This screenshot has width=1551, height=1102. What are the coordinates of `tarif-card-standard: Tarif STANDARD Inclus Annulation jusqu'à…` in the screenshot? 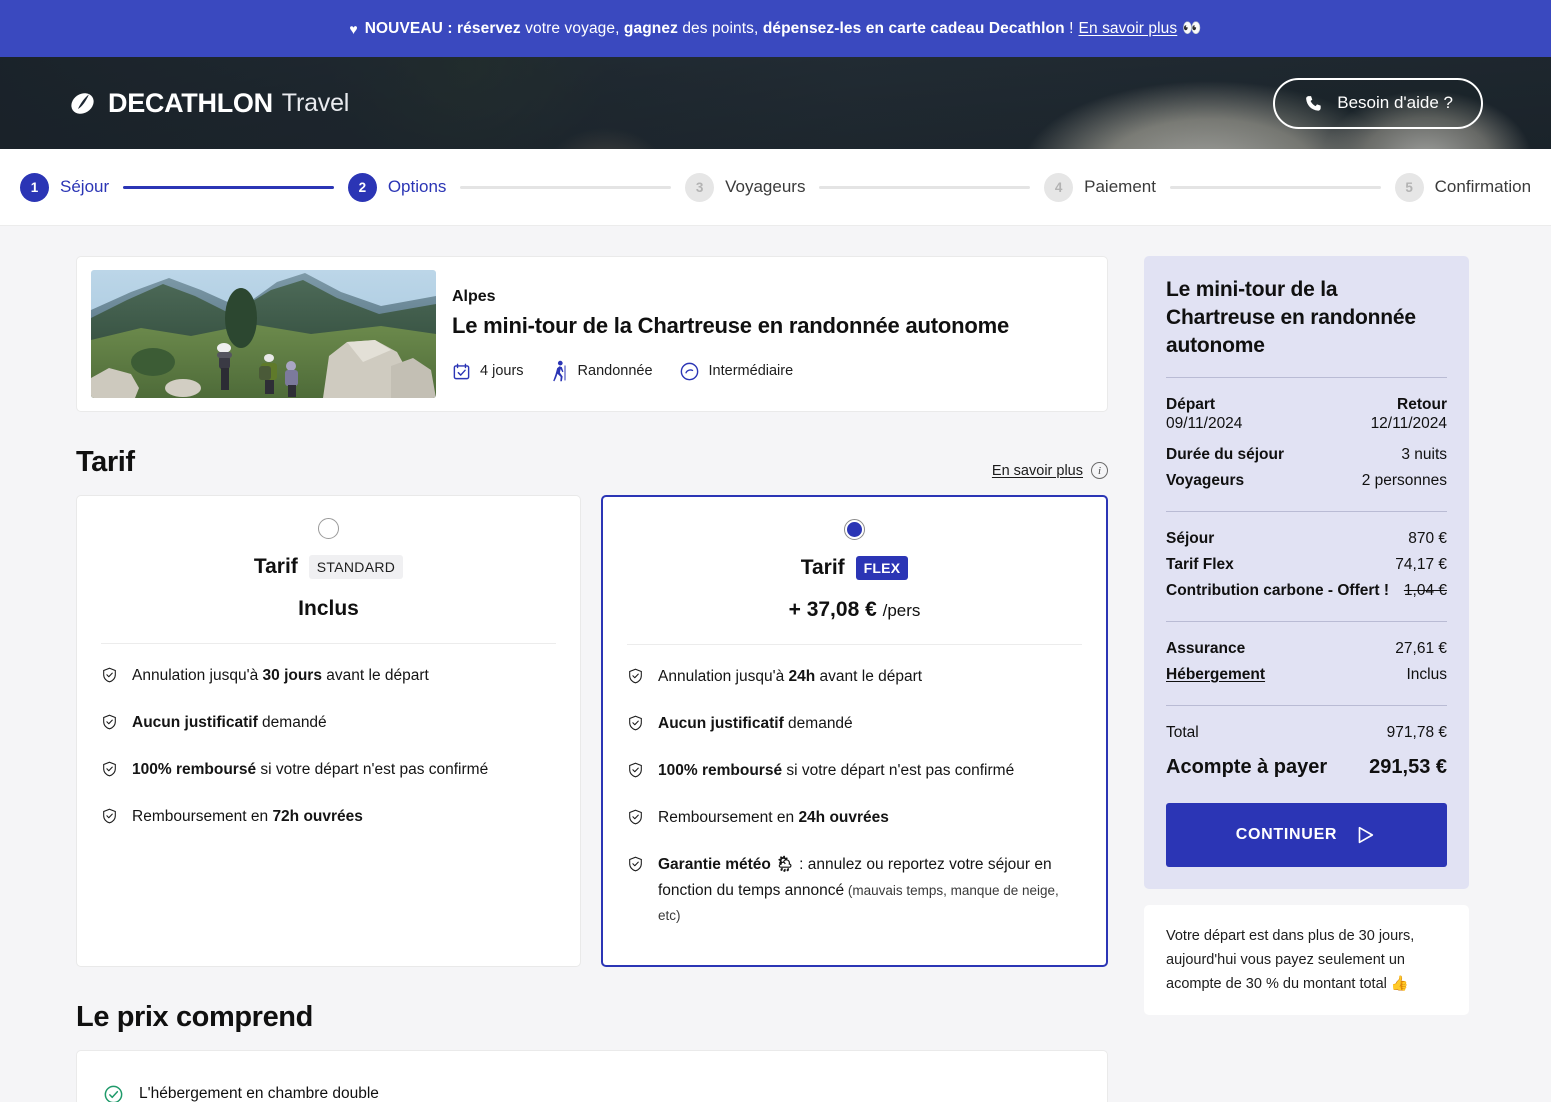 It's located at (328, 731).